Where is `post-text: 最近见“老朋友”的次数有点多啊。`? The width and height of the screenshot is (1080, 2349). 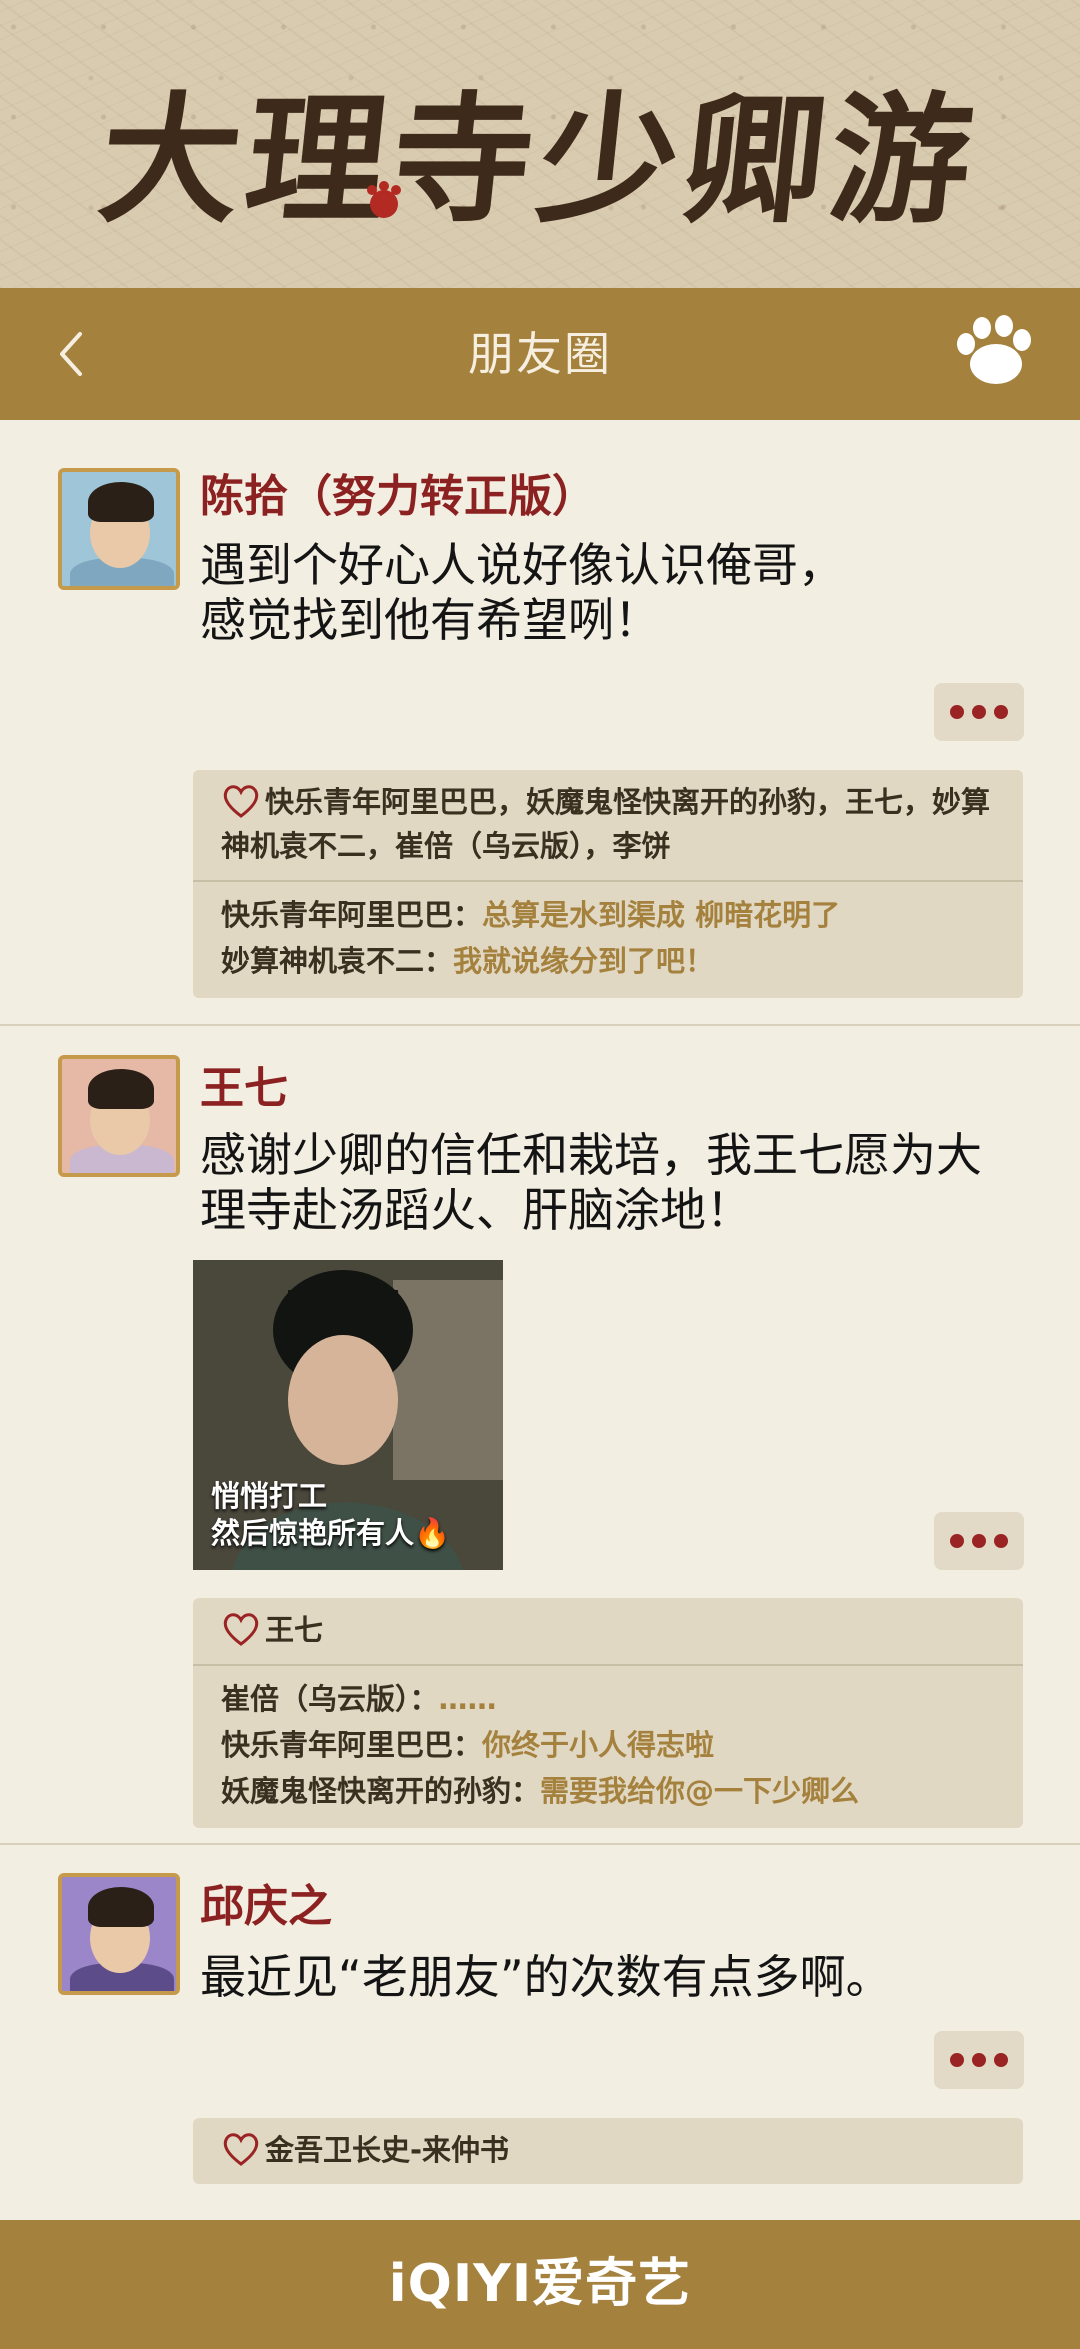
post-text: 最近见“老朋友”的次数有点多啊。 is located at coordinates (546, 1977).